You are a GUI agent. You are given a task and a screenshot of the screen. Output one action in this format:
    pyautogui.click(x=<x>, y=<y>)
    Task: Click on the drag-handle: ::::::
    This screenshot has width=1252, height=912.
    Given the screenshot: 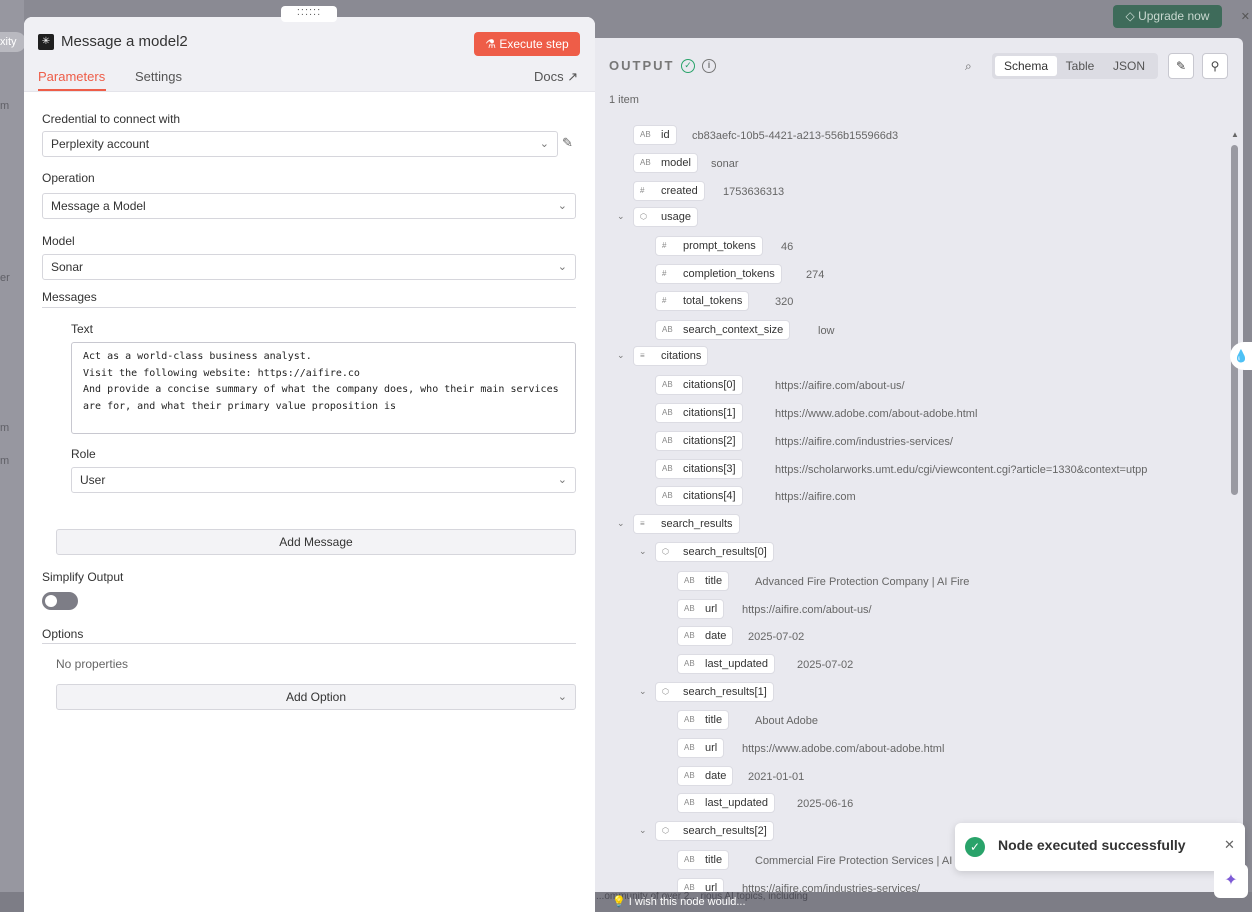 What is the action you would take?
    pyautogui.click(x=309, y=14)
    